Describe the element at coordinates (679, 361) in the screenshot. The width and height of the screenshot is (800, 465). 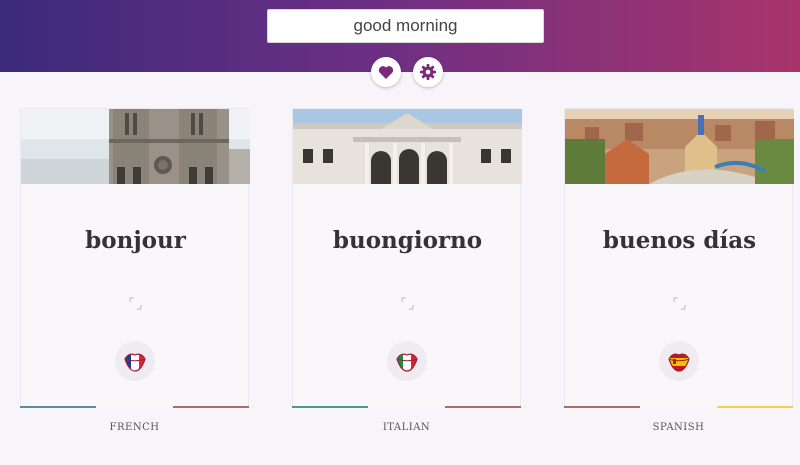
I see `spanish-flag-icon` at that location.